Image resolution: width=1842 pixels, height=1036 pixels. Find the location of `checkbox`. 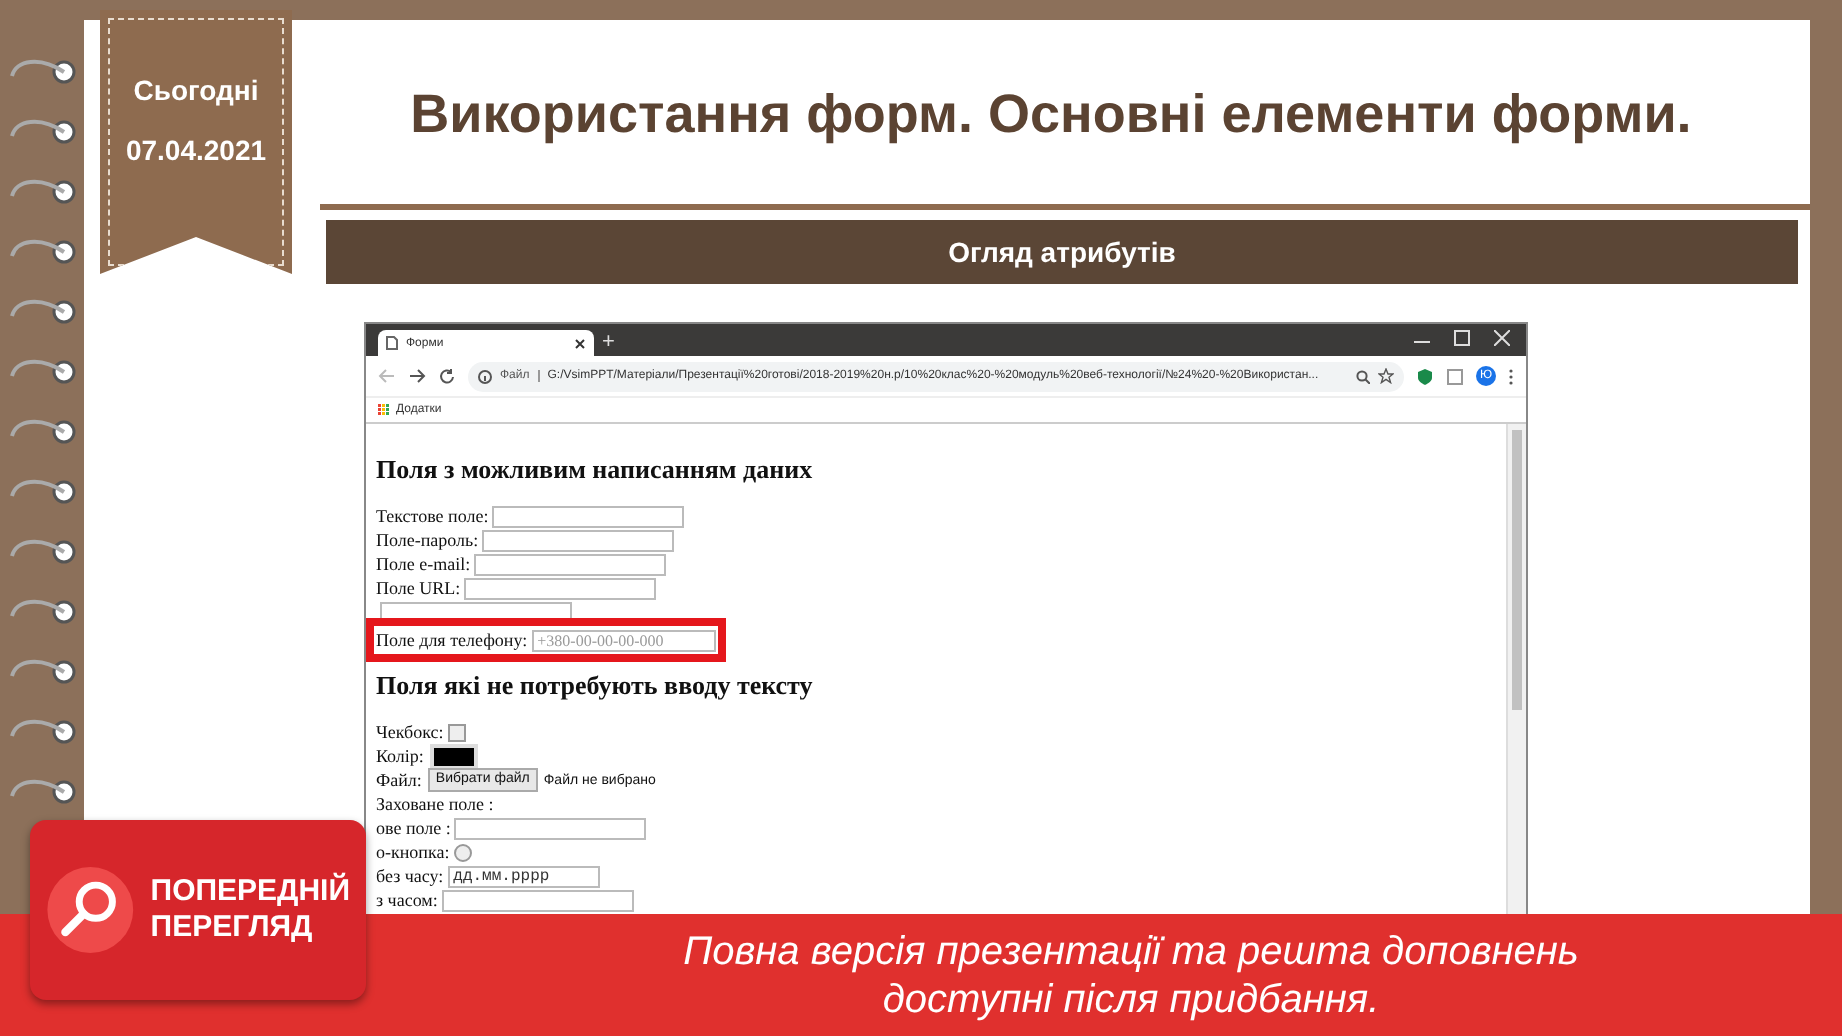

checkbox is located at coordinates (456, 732).